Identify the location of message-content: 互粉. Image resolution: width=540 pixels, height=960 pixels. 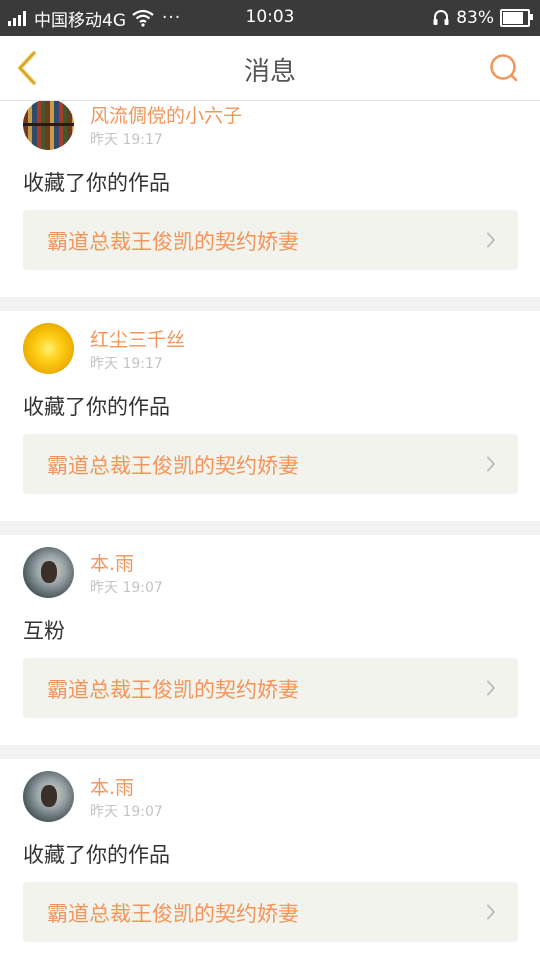
(44, 631).